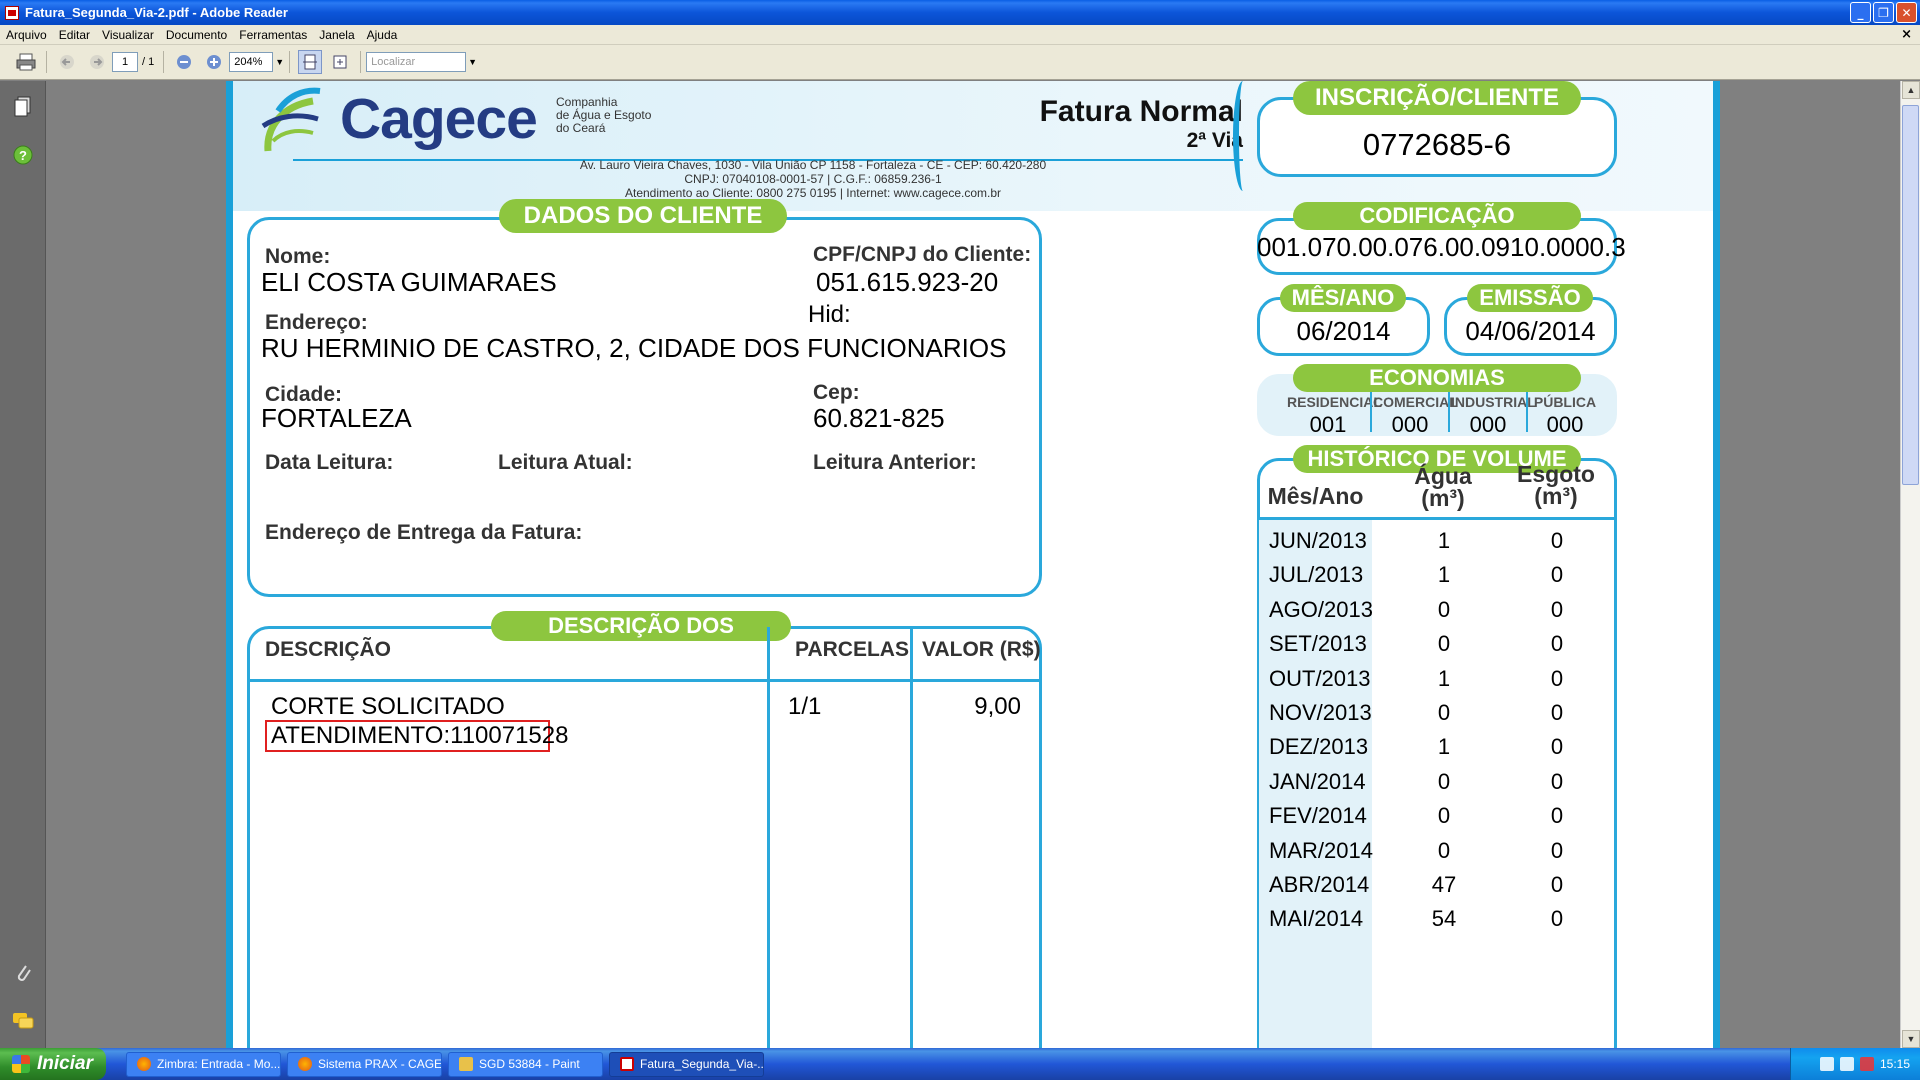 Image resolution: width=1920 pixels, height=1080 pixels. Describe the element at coordinates (1910, 564) in the screenshot. I see `vertical-scrollbar: ▲ ▼` at that location.